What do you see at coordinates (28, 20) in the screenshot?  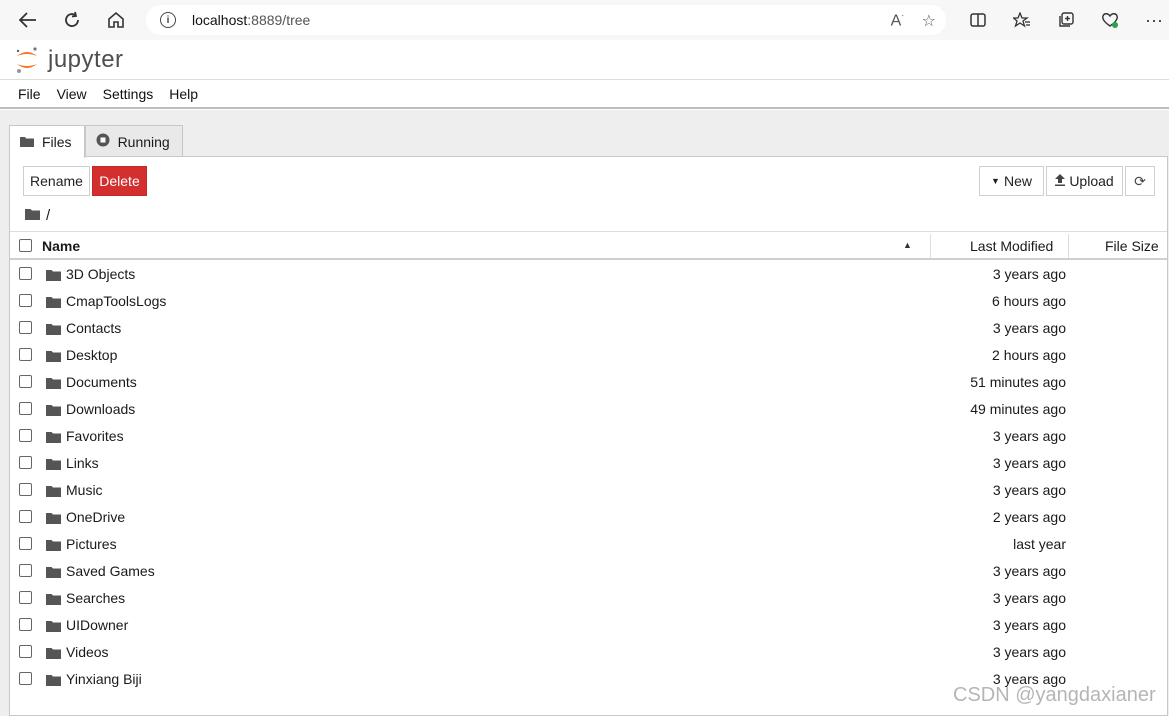 I see `back-icon` at bounding box center [28, 20].